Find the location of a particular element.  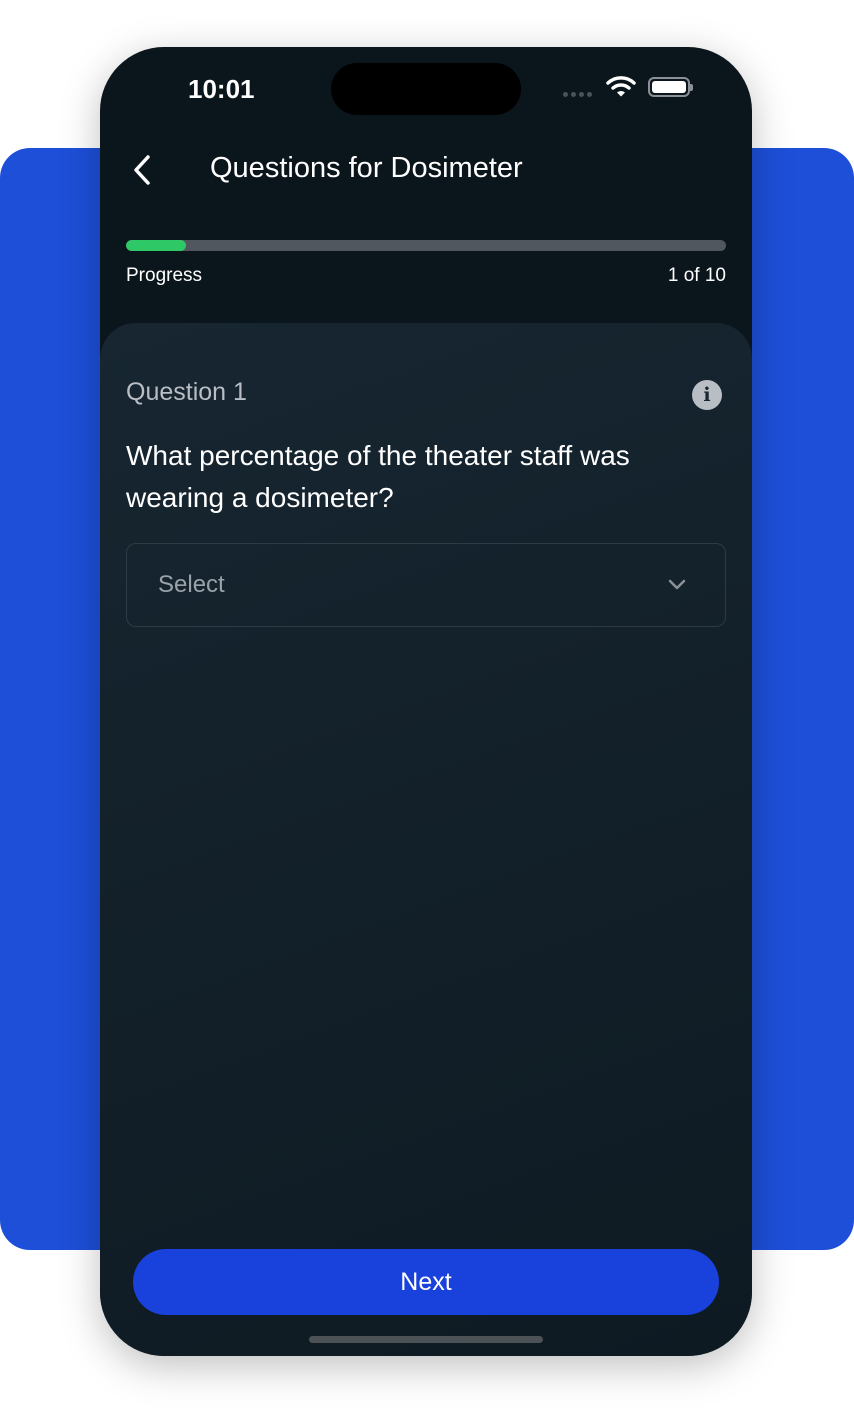

wifi-icon is located at coordinates (621, 86).